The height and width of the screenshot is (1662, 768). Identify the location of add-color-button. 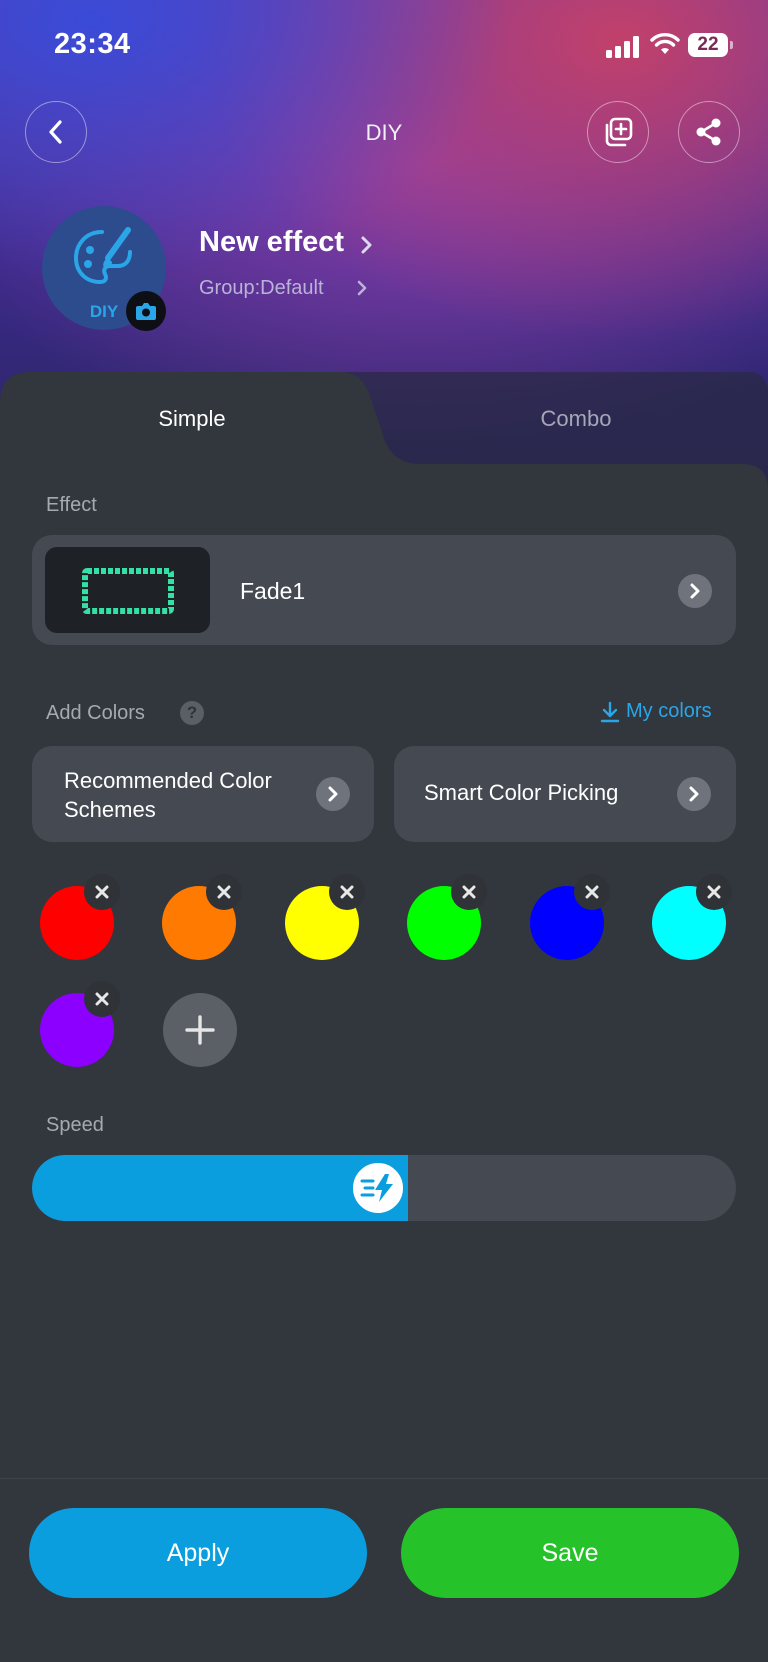
(200, 1030).